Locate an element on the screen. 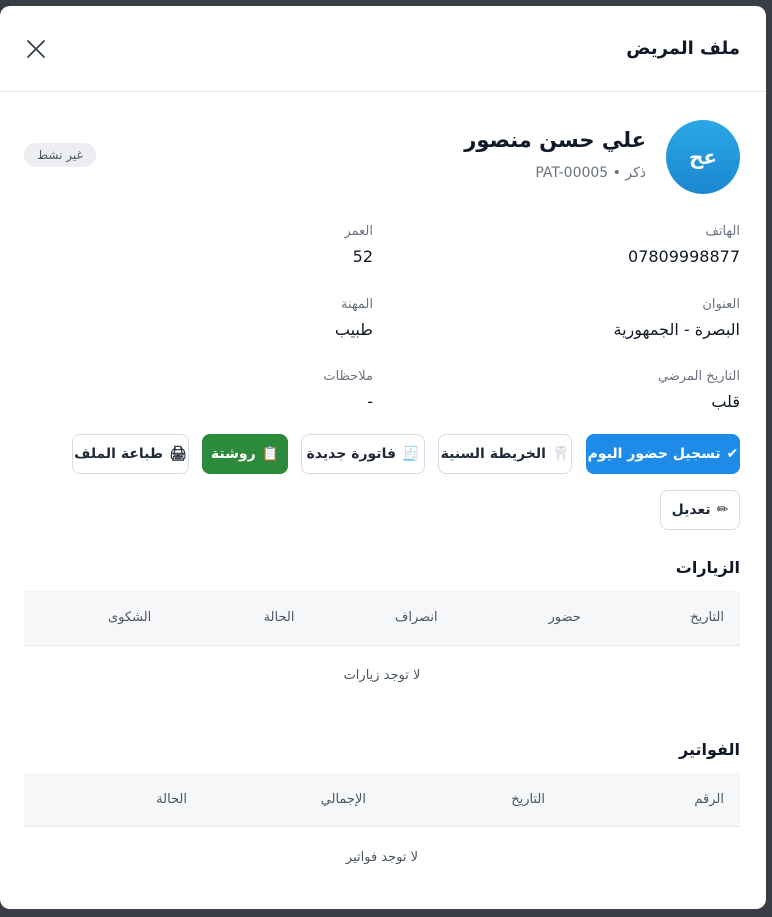 The width and height of the screenshot is (772, 917). field-label: العمر is located at coordinates (358, 231).